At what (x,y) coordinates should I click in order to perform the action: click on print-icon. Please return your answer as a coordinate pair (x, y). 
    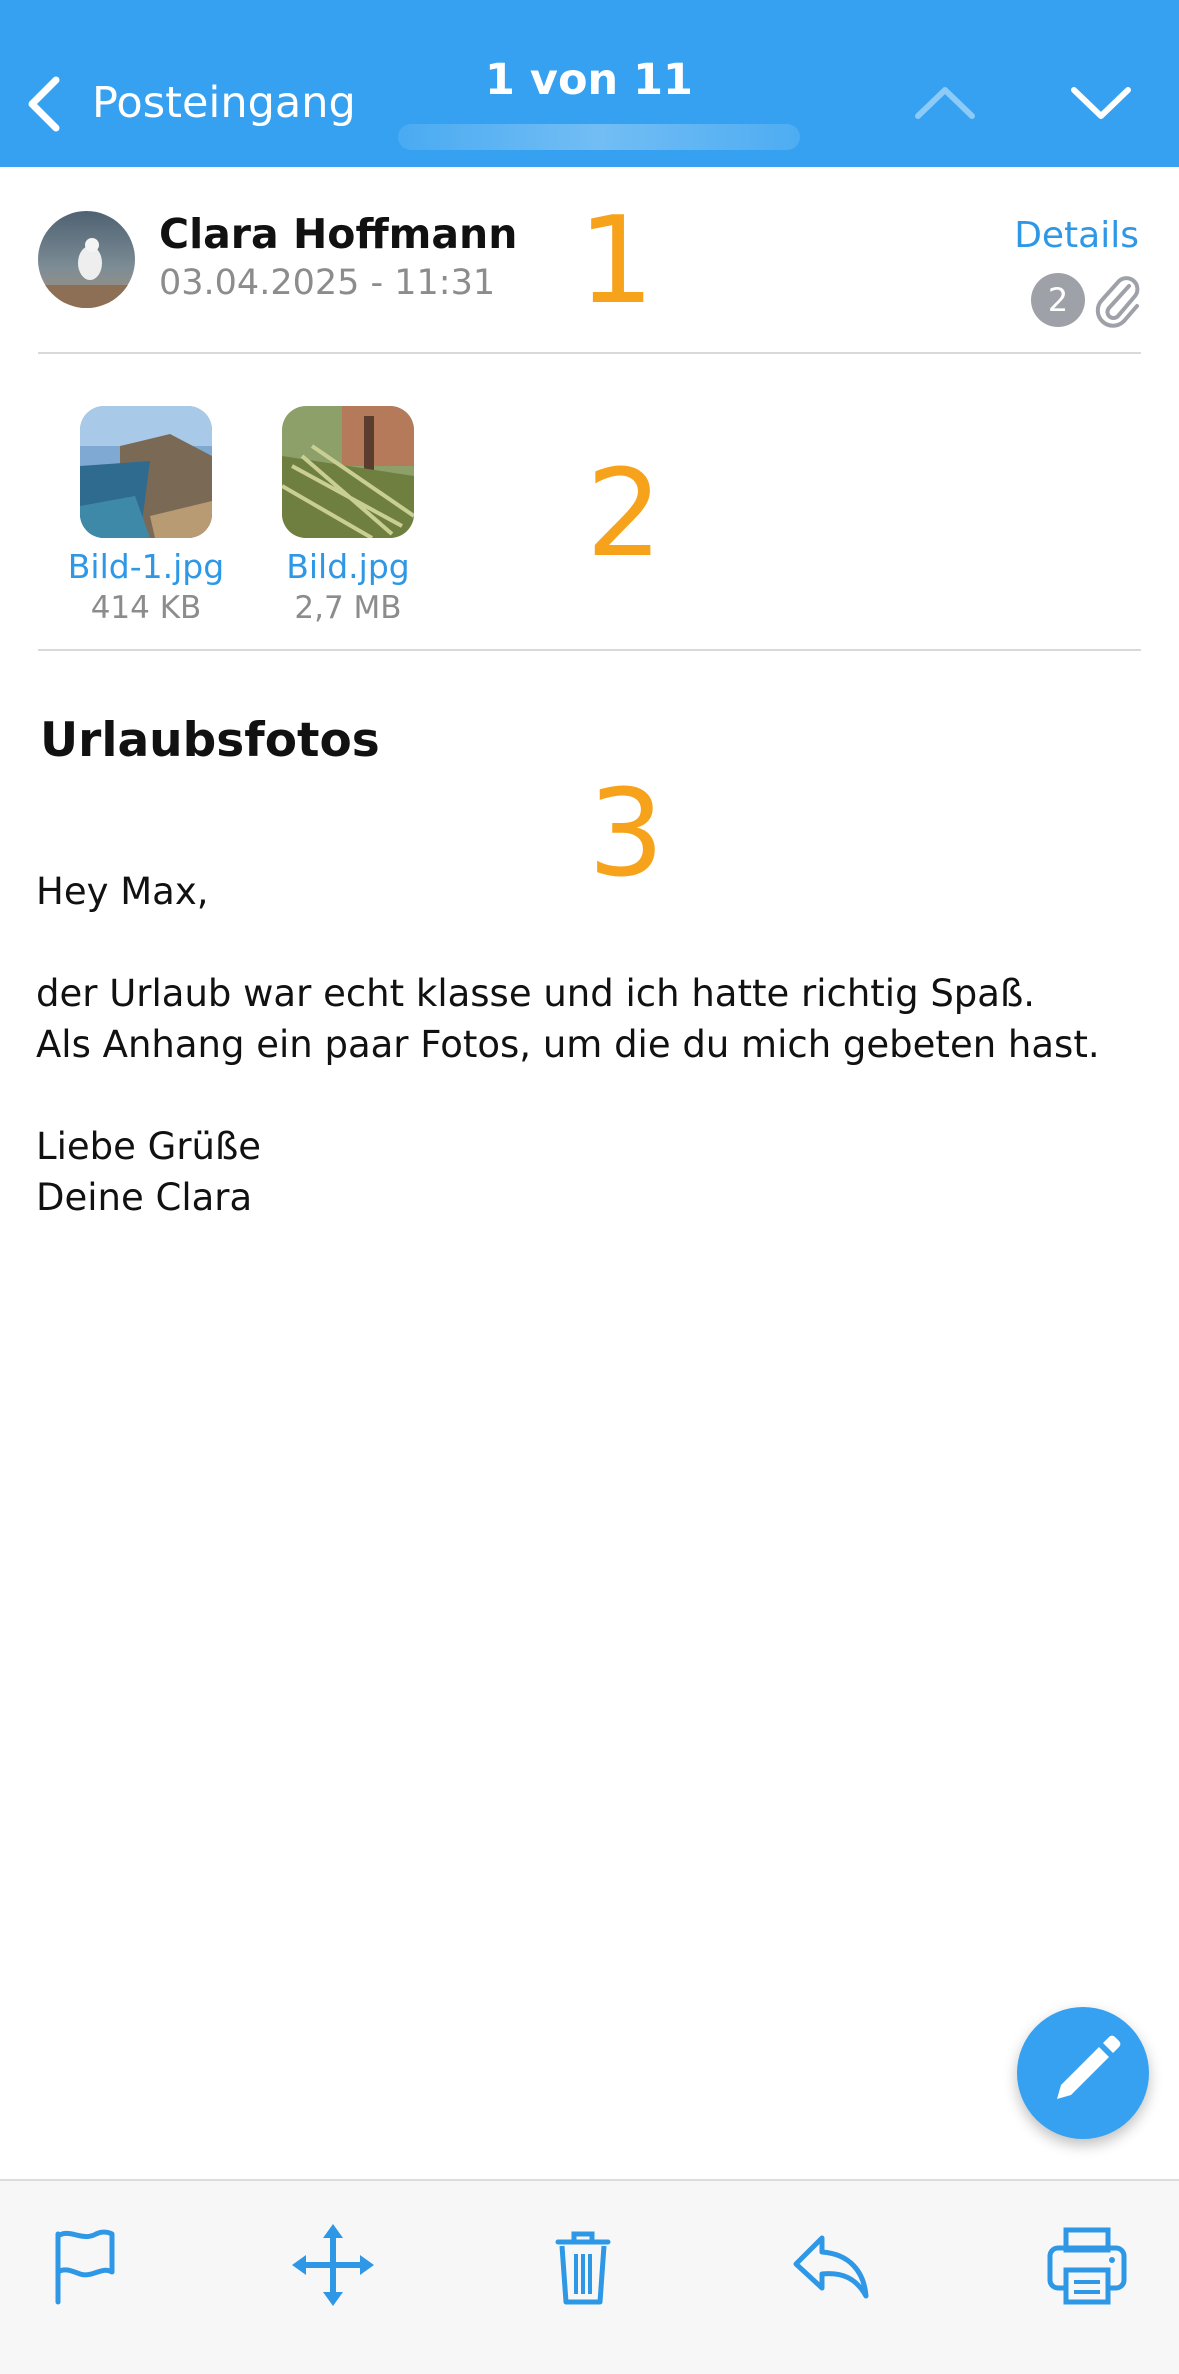
    Looking at the image, I should click on (1087, 2265).